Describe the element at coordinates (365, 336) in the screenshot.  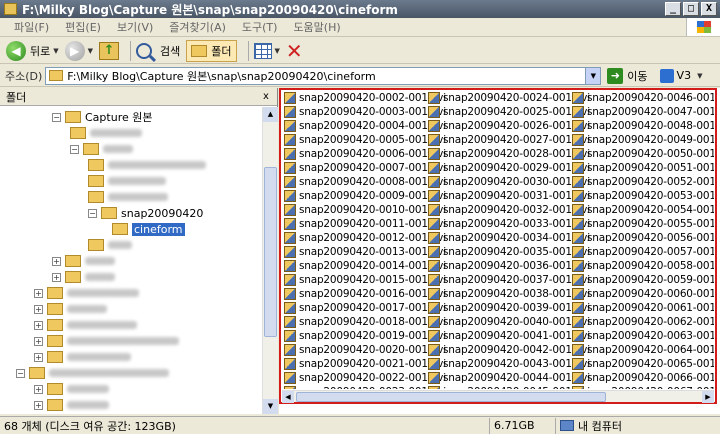
I see `file-item: snap20090420-0019-001.avi` at that location.